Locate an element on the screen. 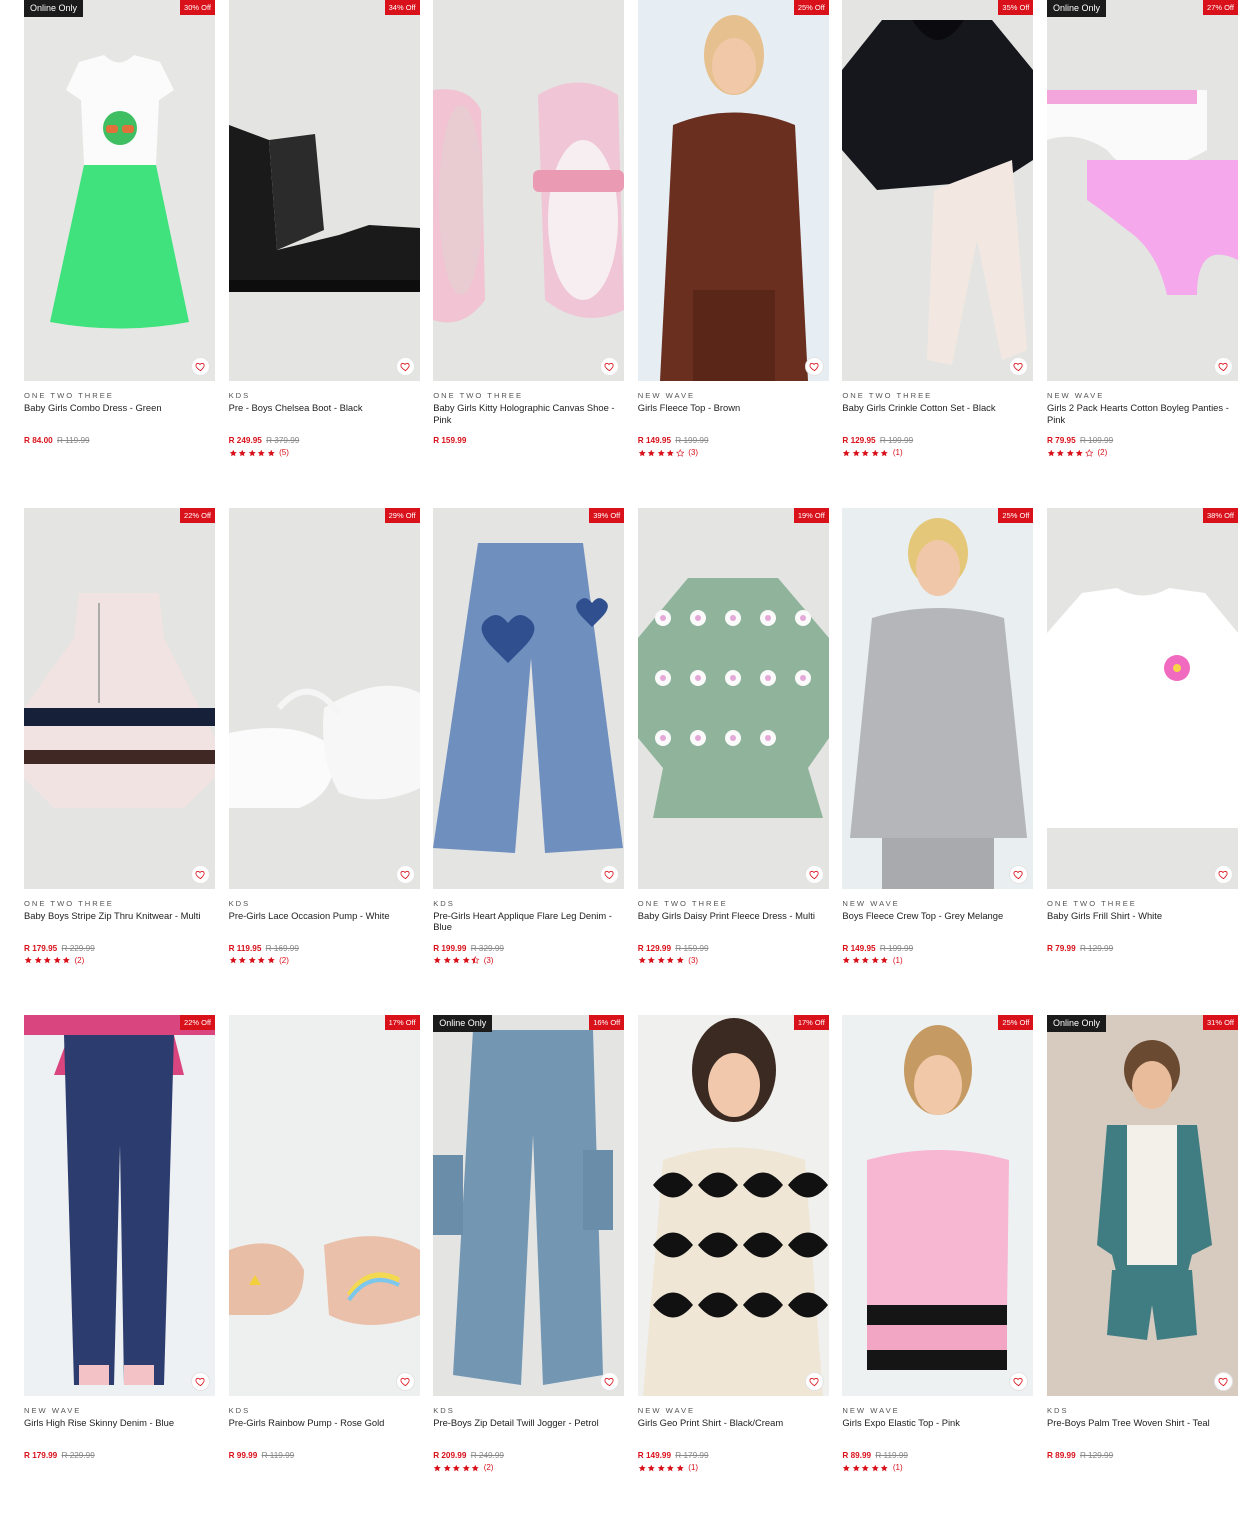 This screenshot has height=1514, width=1250. product-title: Girls High Rise Skinny Denim - Blue is located at coordinates (119, 1434).